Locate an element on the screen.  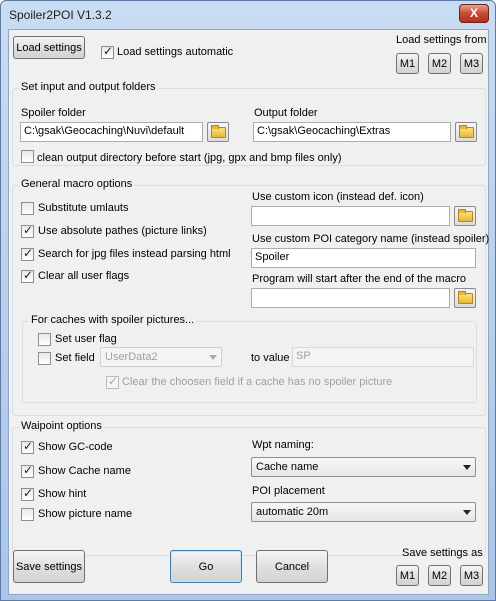
output-folder-label: Output folder is located at coordinates (286, 113).